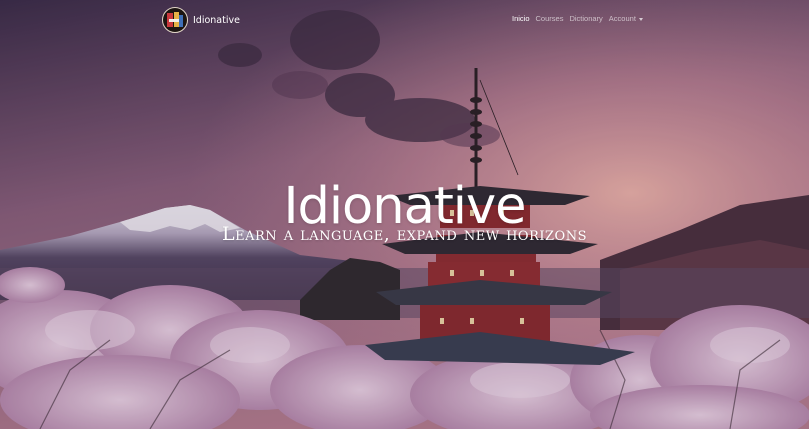 Image resolution: width=809 pixels, height=429 pixels. What do you see at coordinates (175, 20) in the screenshot?
I see `brand-logo` at bounding box center [175, 20].